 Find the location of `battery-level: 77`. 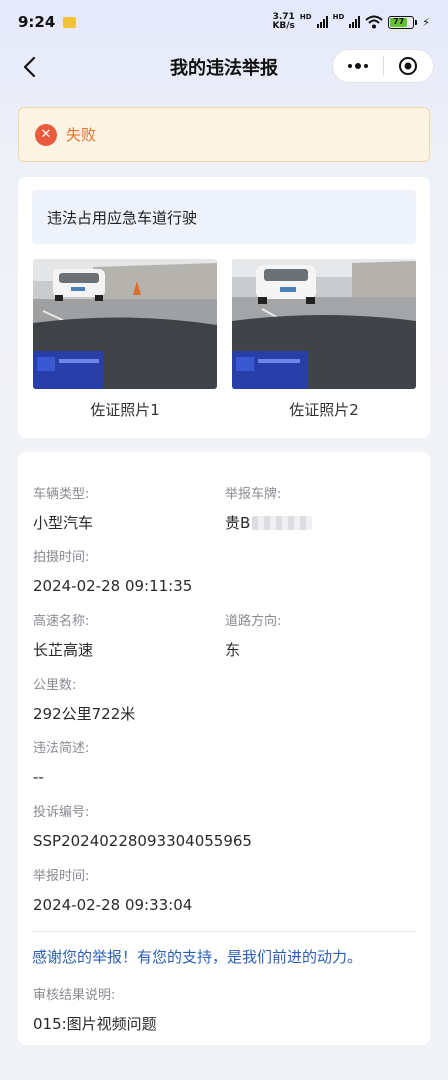

battery-level: 77 is located at coordinates (399, 22).